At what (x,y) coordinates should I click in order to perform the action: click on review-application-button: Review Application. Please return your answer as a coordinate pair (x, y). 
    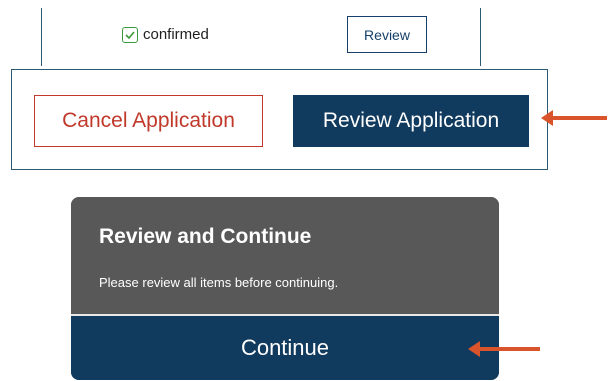
    Looking at the image, I should click on (411, 121).